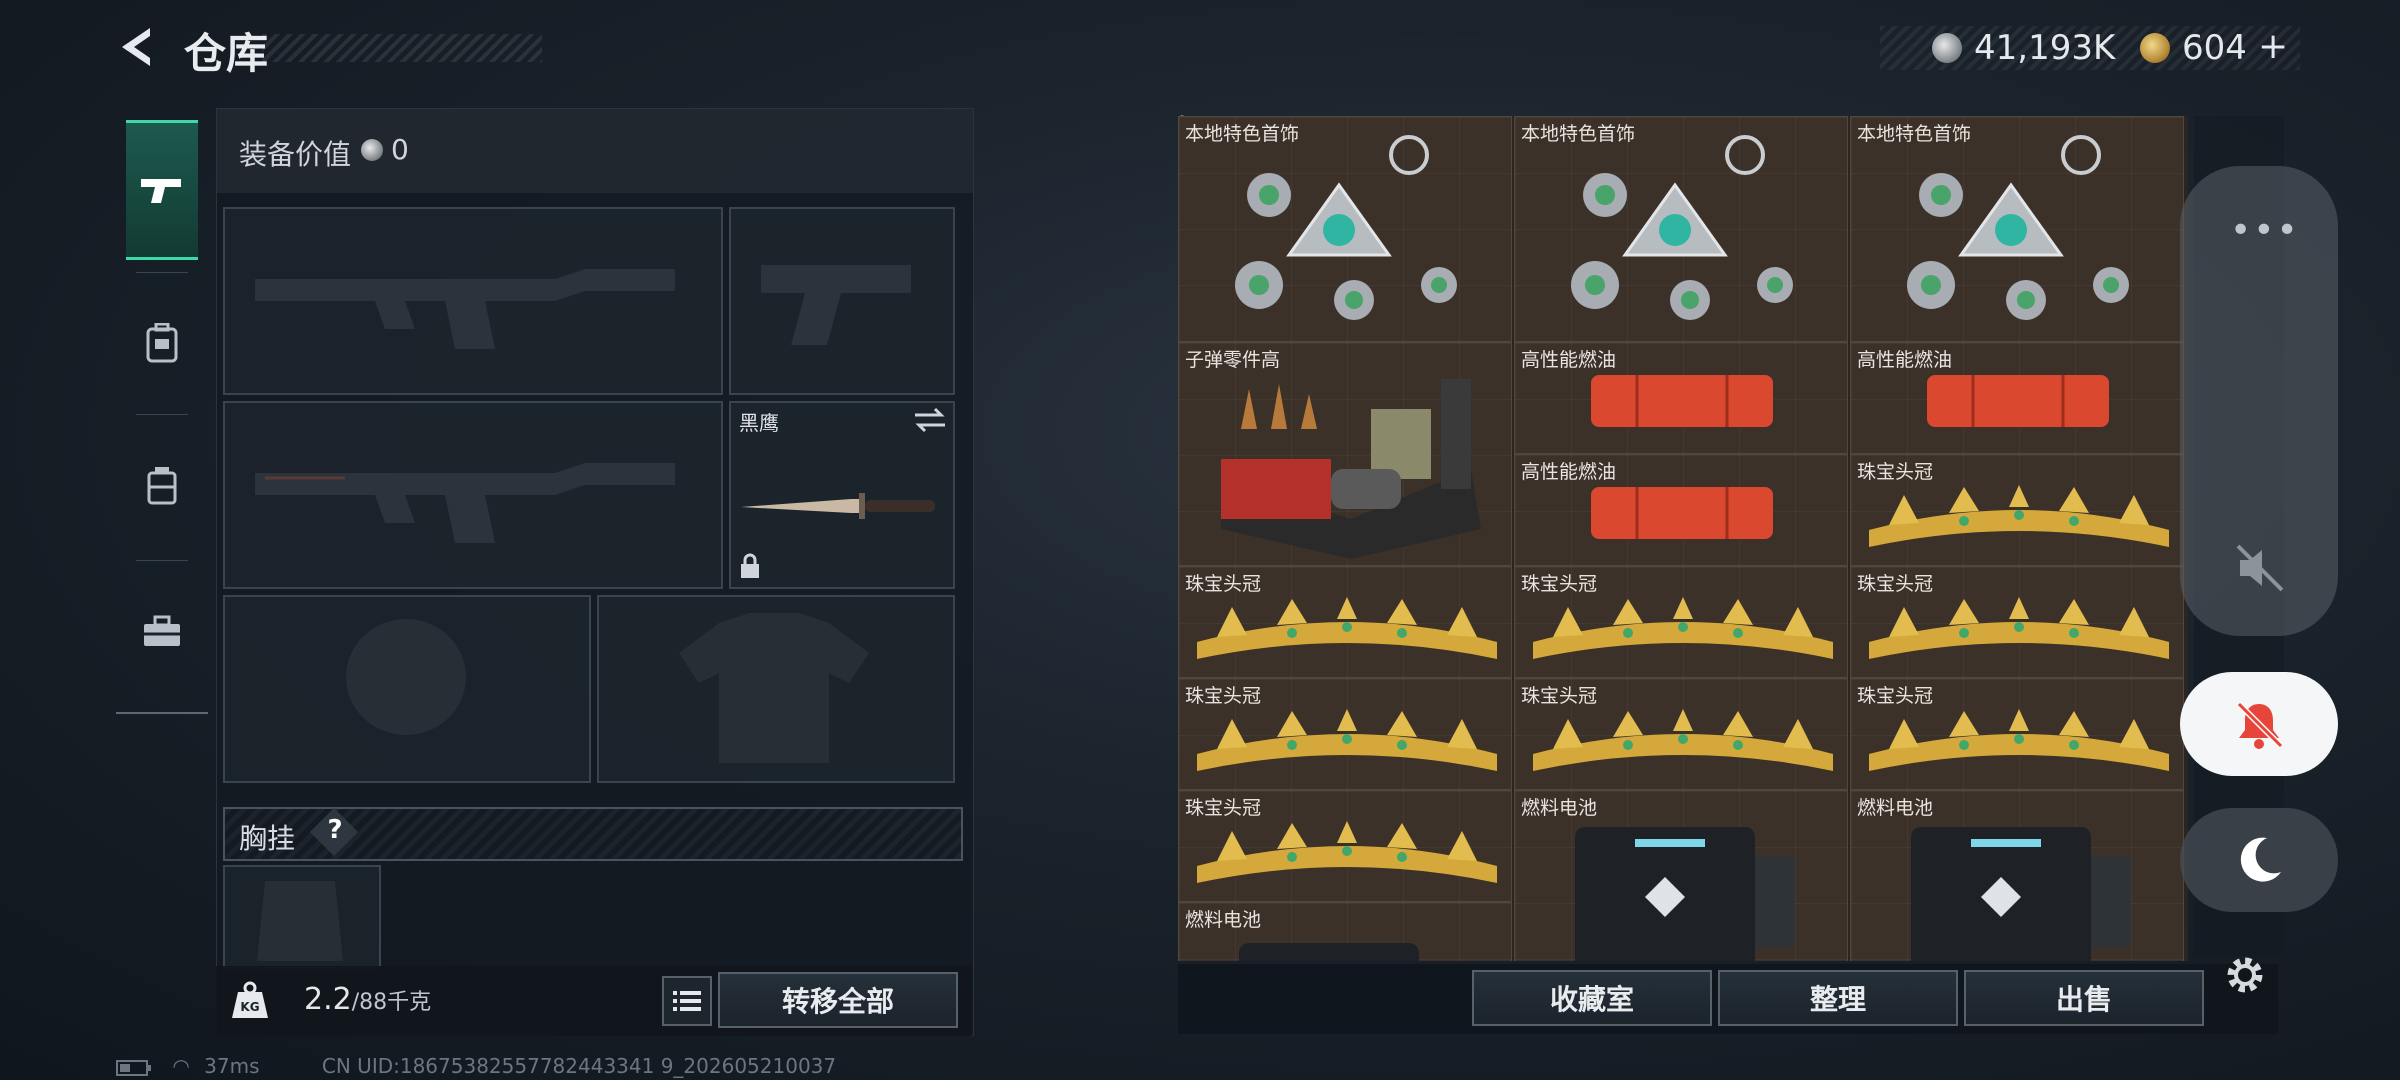 Image resolution: width=2400 pixels, height=1080 pixels. What do you see at coordinates (402, 48) in the screenshot?
I see `title-decoration` at bounding box center [402, 48].